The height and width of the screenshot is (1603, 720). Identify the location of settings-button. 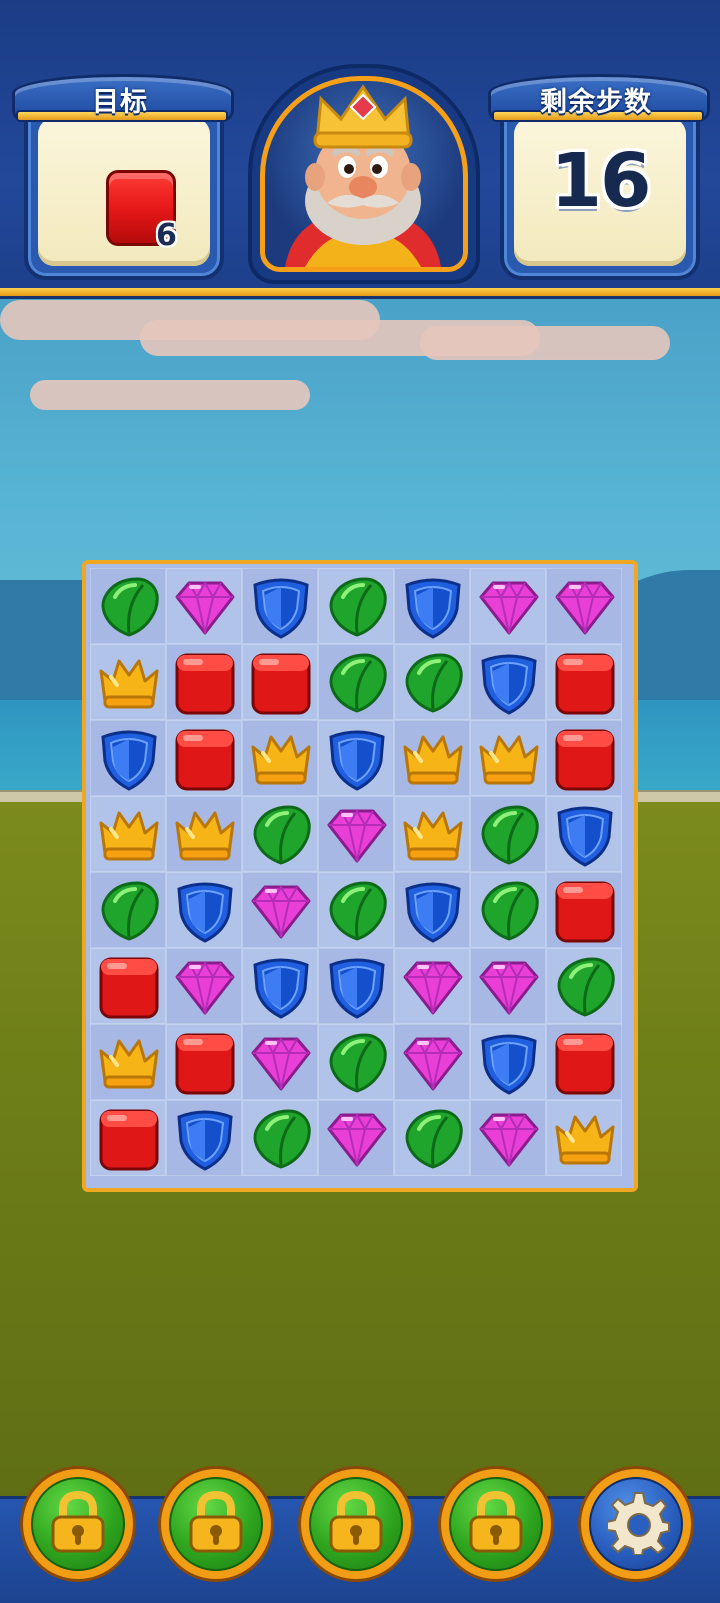
(636, 1524).